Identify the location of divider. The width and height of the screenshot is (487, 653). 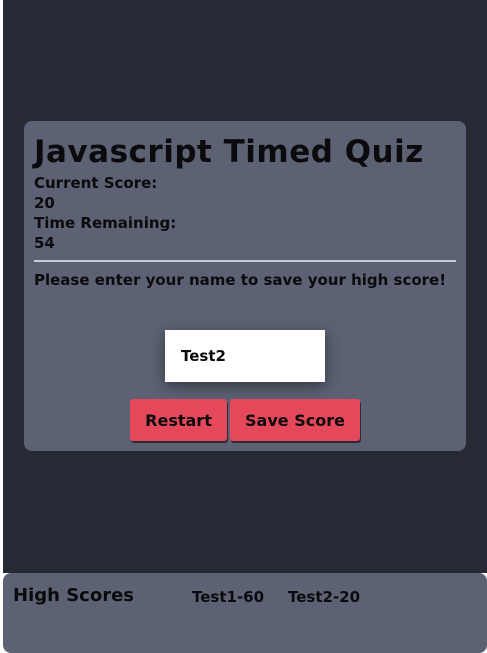
(245, 261).